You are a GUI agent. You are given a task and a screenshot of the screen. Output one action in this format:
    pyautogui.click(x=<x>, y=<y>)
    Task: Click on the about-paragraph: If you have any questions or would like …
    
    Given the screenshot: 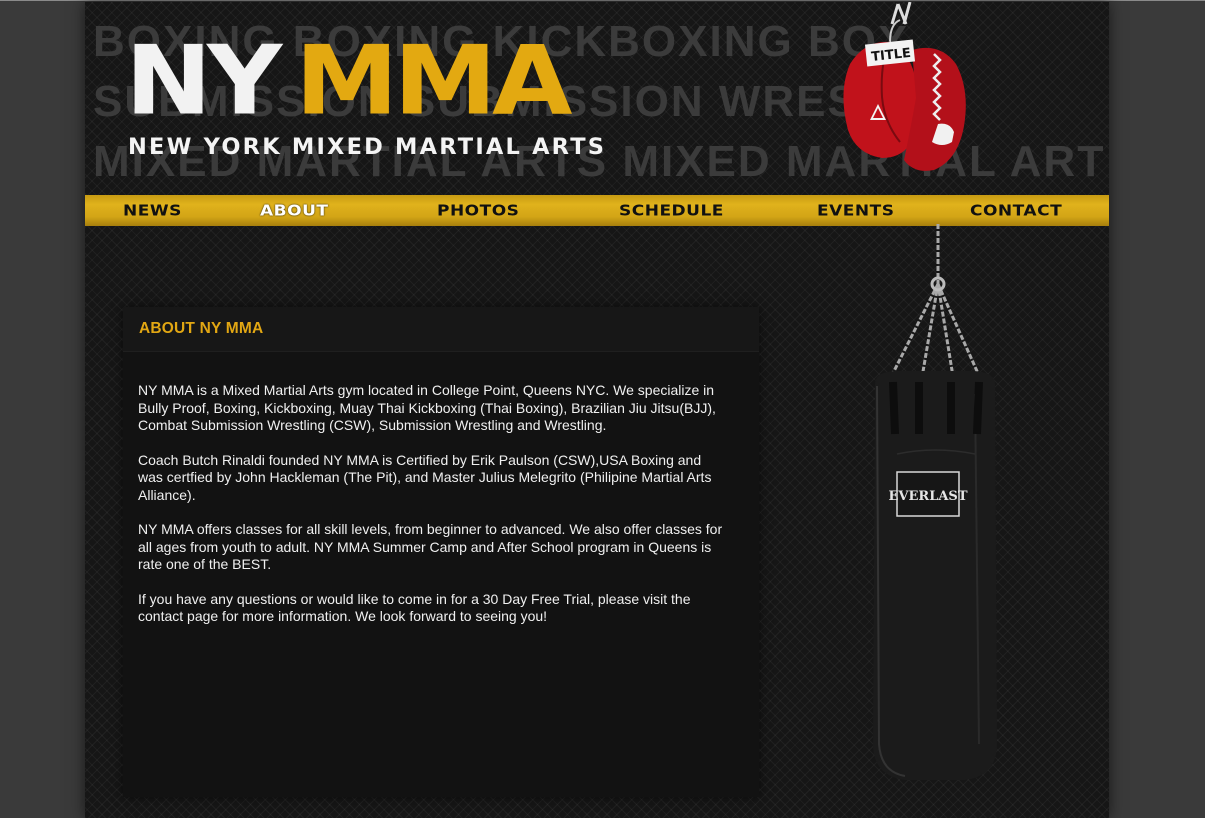 What is the action you would take?
    pyautogui.click(x=414, y=607)
    